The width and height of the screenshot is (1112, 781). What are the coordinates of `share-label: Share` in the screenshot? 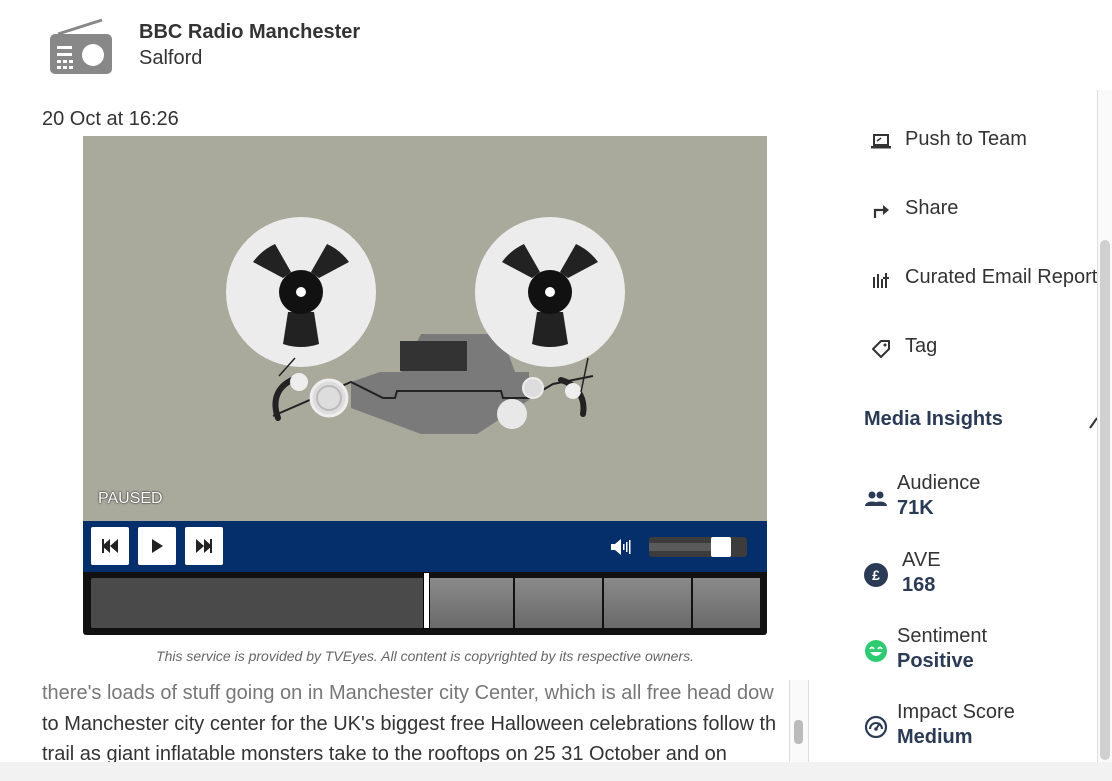 It's located at (932, 208).